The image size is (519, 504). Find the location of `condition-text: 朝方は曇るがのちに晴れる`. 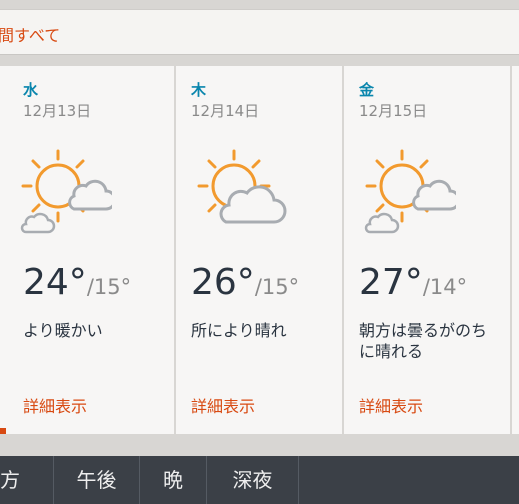

condition-text: 朝方は曇るがのちに晴れる is located at coordinates (423, 341).